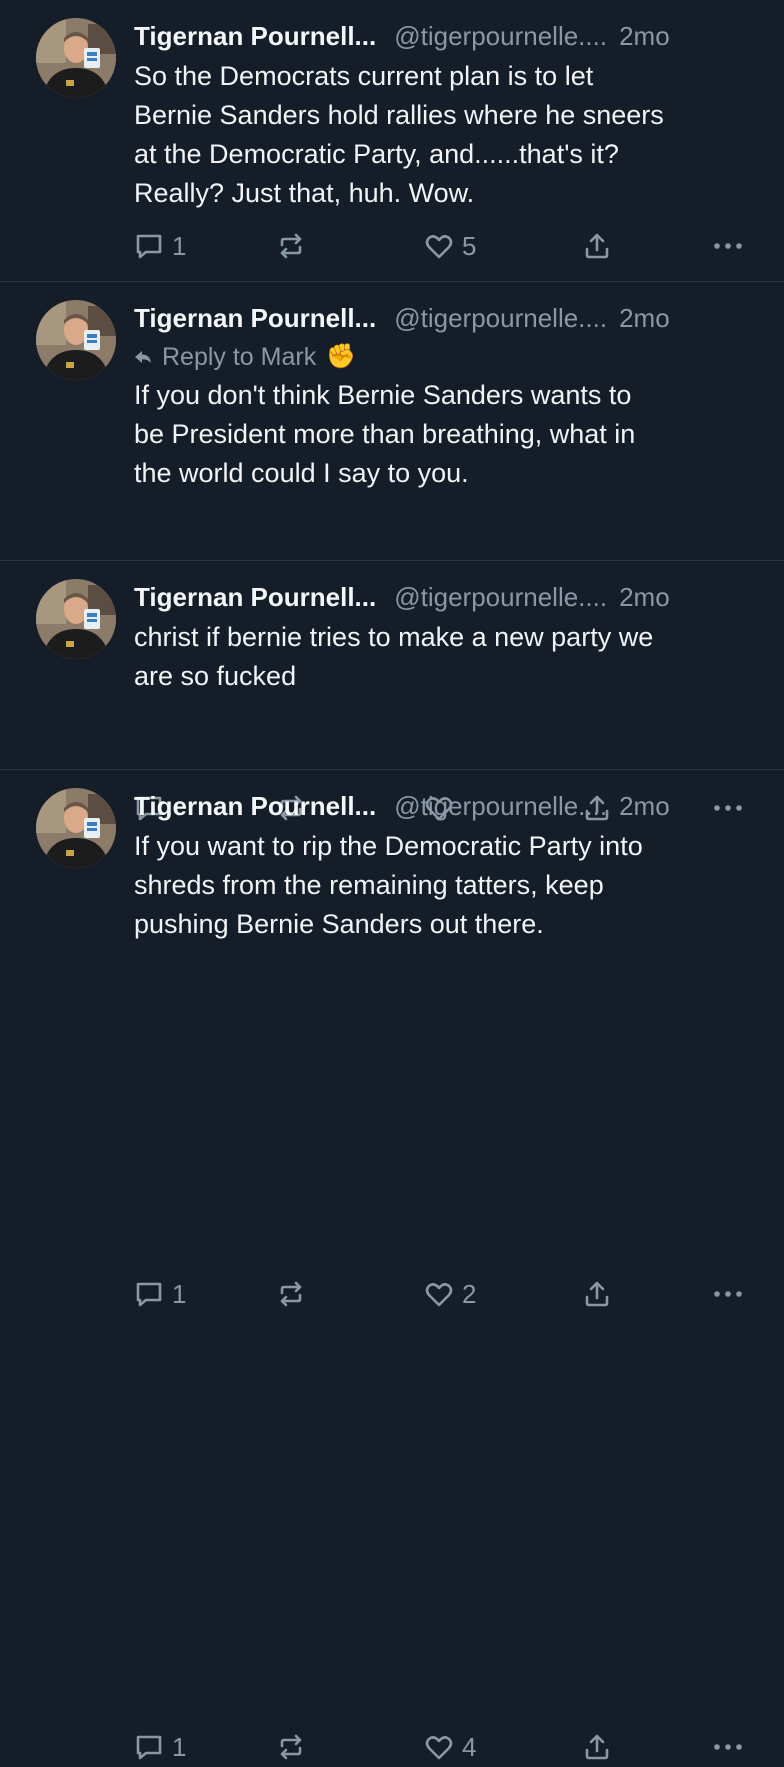 Image resolution: width=784 pixels, height=1767 pixels. Describe the element at coordinates (444, 357) in the screenshot. I see `reply-context: Reply to Mark ✊` at that location.